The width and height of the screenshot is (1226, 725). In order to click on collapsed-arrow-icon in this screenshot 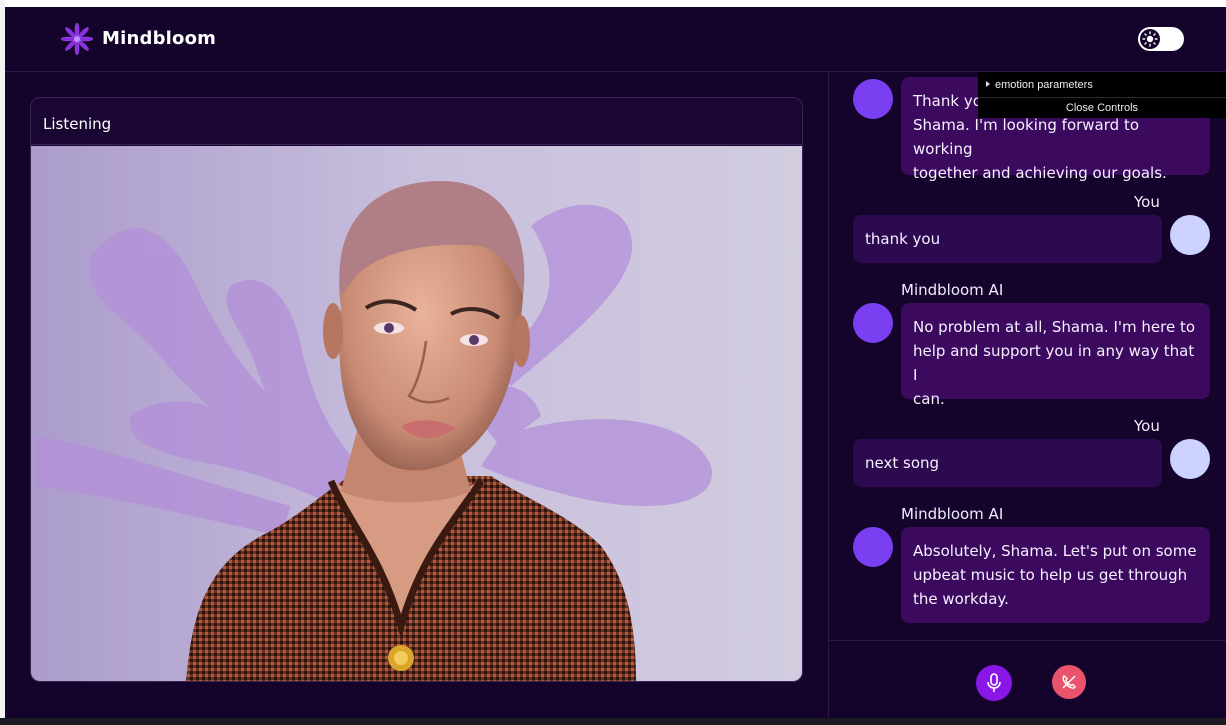, I will do `click(988, 84)`.